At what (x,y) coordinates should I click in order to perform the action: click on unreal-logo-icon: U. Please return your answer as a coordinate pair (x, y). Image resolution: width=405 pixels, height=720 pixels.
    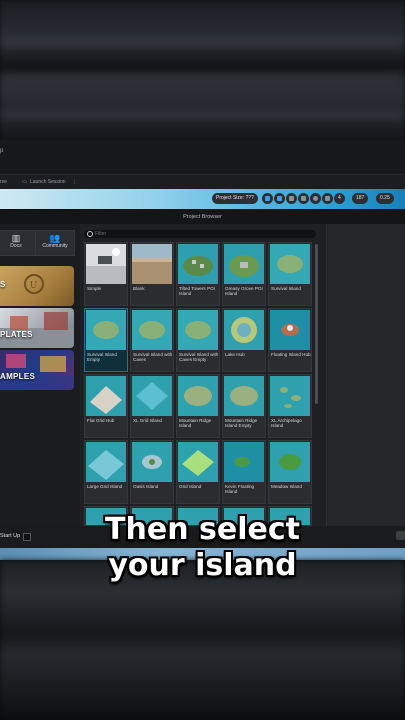
    Looking at the image, I should click on (34, 284).